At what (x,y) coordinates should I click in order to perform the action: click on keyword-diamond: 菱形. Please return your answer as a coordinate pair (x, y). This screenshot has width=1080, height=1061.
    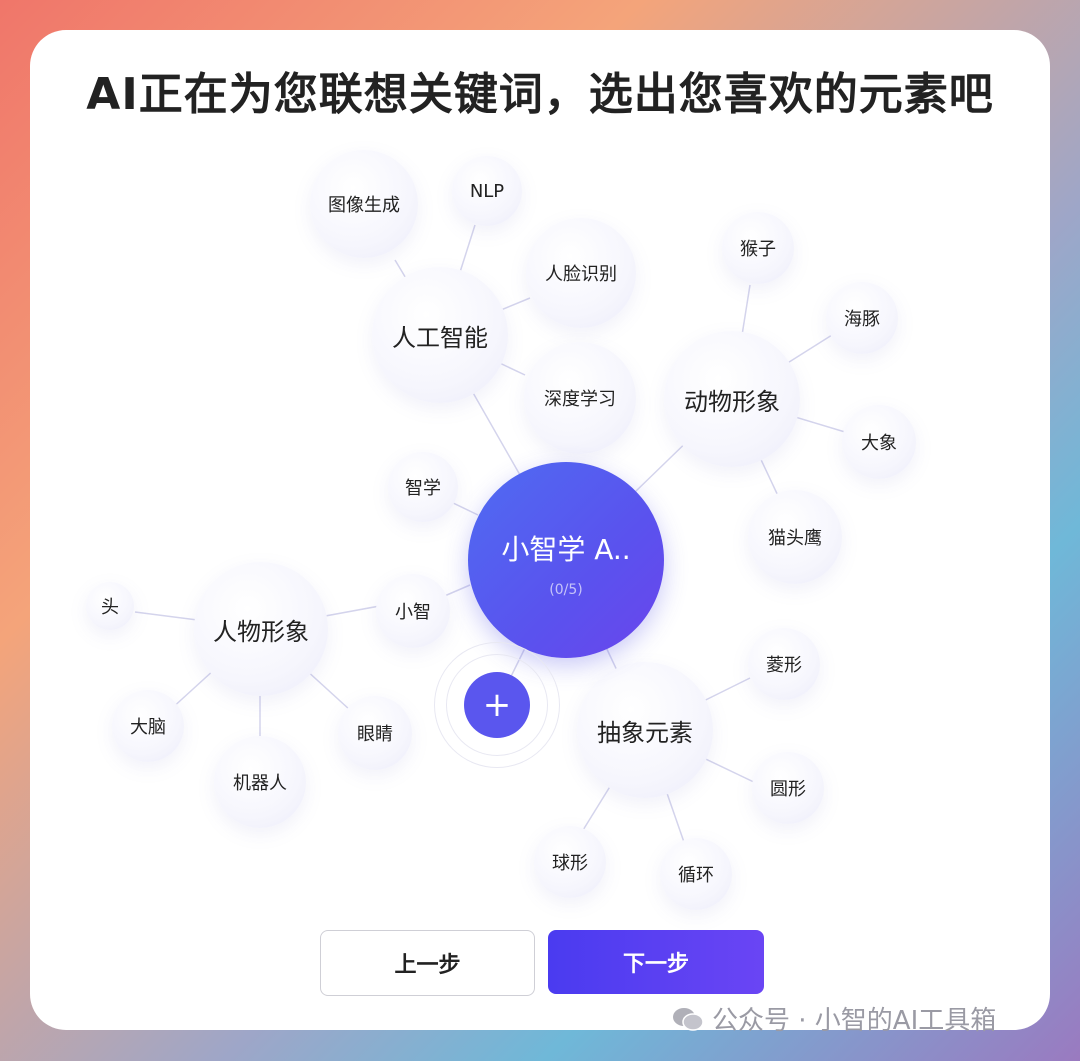
    Looking at the image, I should click on (784, 664).